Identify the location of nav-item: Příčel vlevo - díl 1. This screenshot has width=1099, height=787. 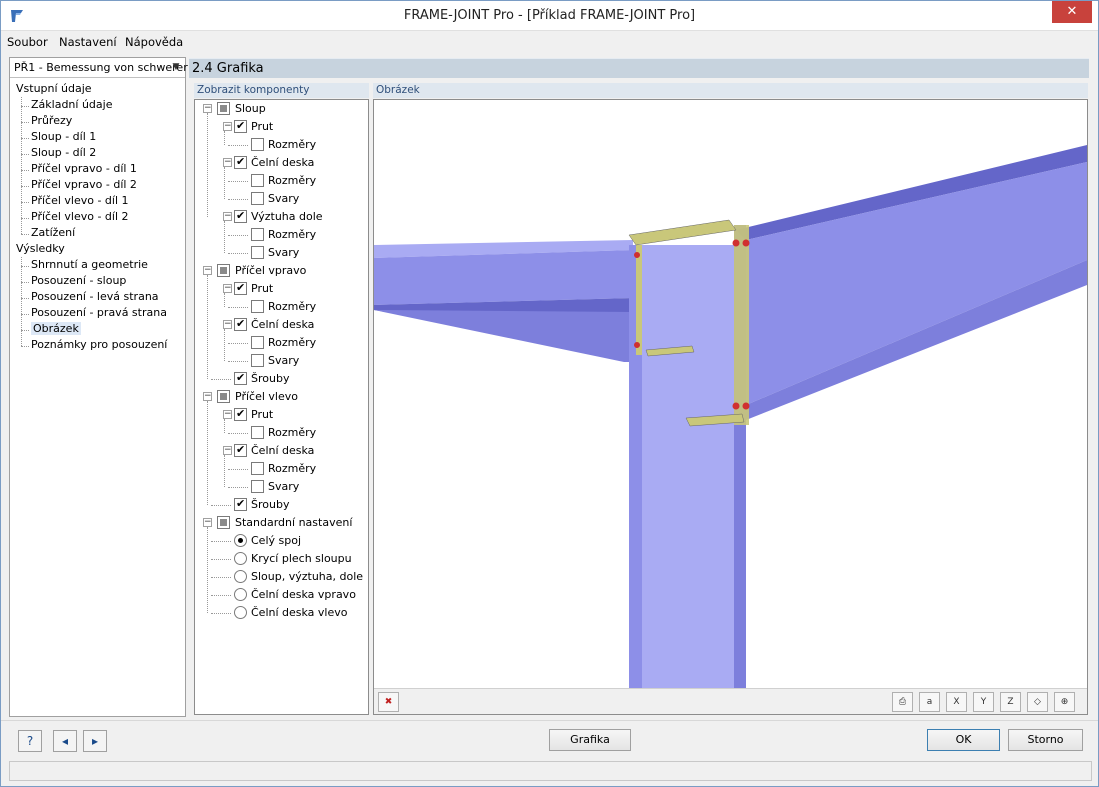
(97, 201).